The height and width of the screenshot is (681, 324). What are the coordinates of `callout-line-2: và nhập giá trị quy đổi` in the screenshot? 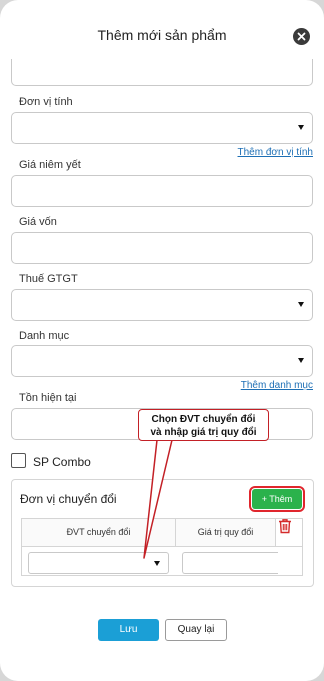 It's located at (203, 432).